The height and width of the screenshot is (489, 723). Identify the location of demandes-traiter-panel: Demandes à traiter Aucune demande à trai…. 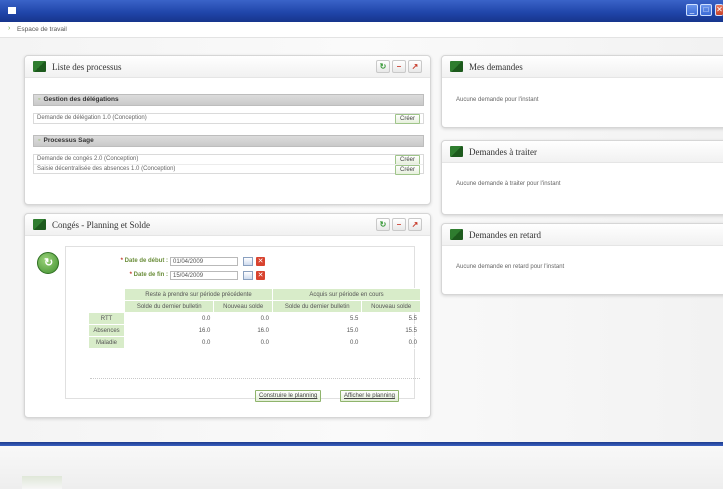
(582, 177).